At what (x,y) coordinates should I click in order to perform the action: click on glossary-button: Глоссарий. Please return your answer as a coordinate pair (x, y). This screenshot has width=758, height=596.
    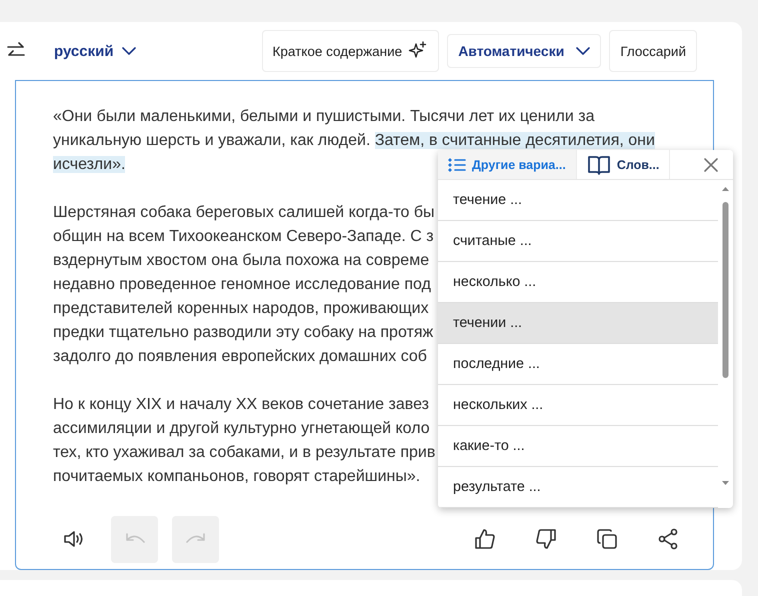
    Looking at the image, I should click on (653, 51).